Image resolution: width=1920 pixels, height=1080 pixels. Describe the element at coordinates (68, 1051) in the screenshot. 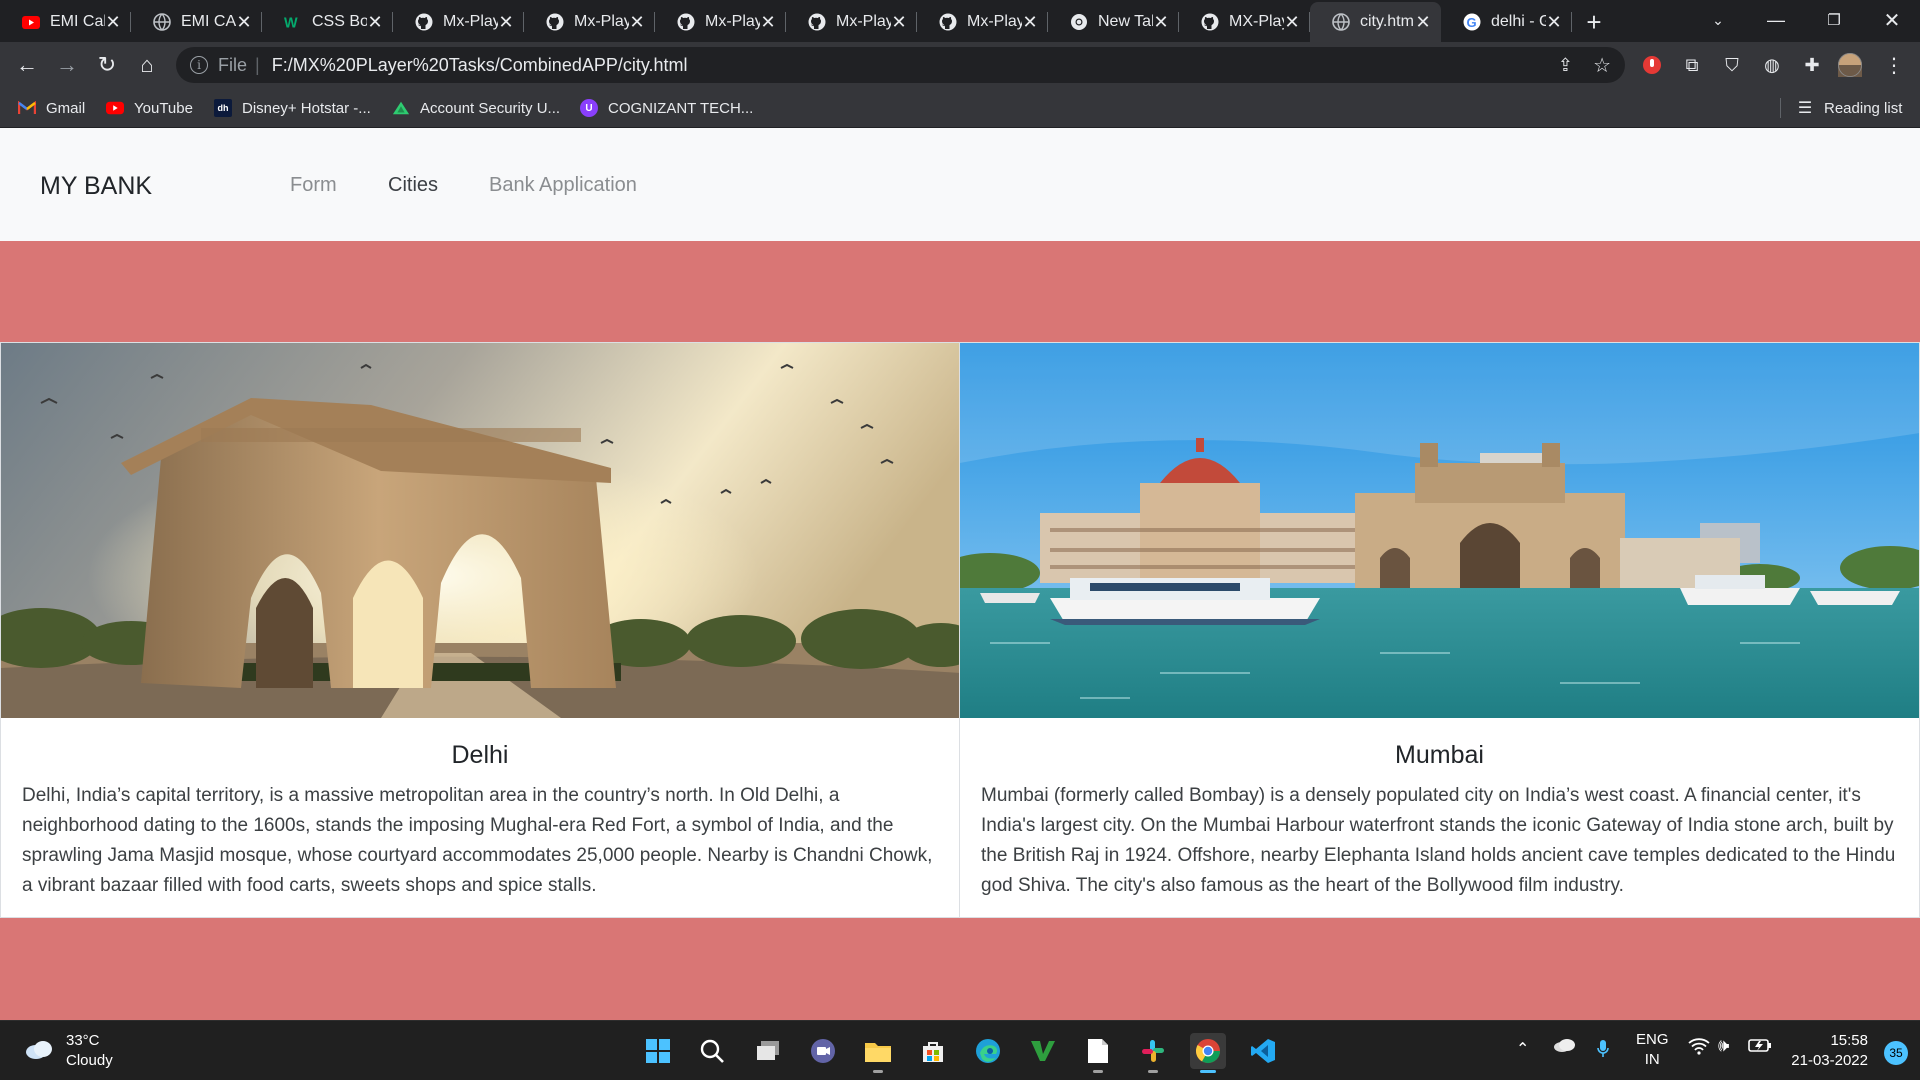

I see `weather-widget: 33°C Cloudy` at that location.